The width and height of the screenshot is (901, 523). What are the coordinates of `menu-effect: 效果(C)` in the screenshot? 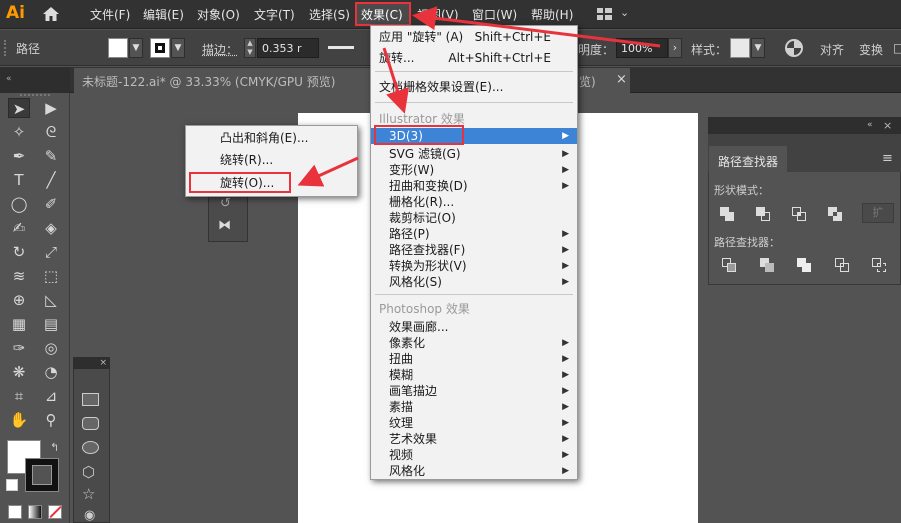 It's located at (382, 14).